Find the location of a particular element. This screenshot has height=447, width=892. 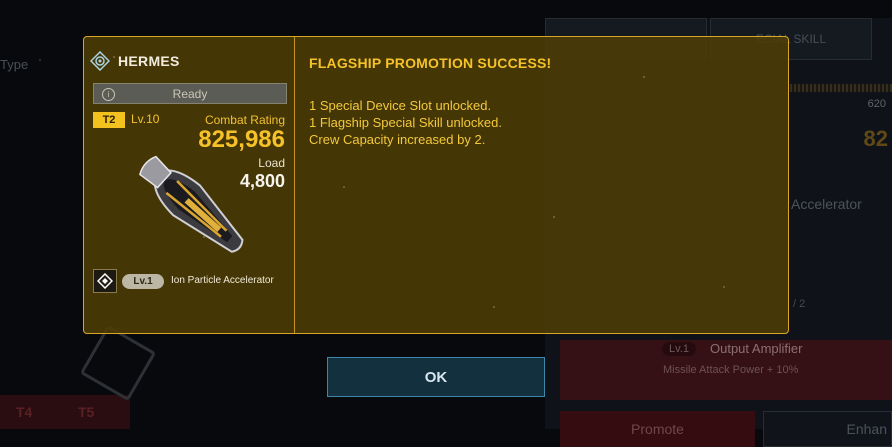

message-title: FLAGSHIP PROMOTION SUCCESS! is located at coordinates (430, 63).